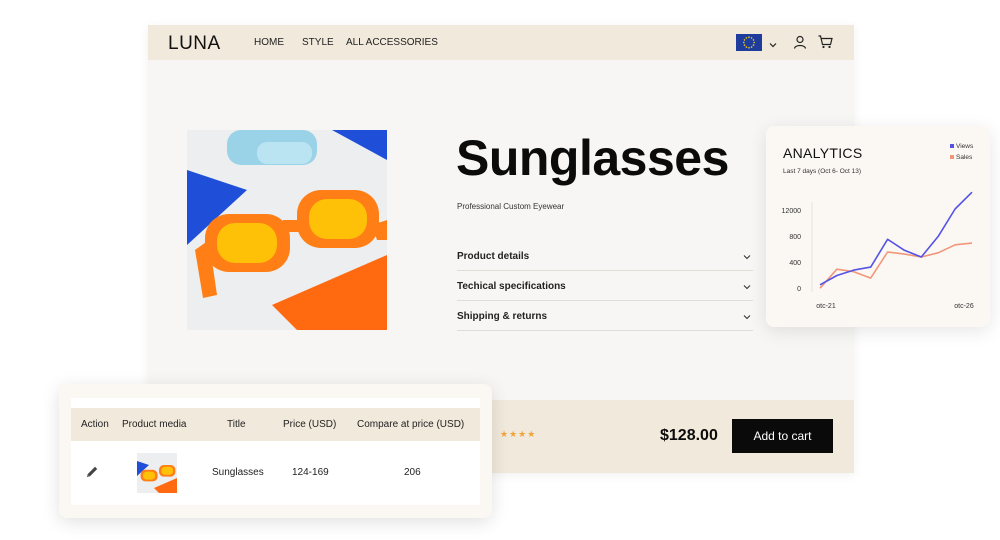 The height and width of the screenshot is (540, 1000). What do you see at coordinates (826, 306) in the screenshot?
I see `x-tick-label: otc-21` at bounding box center [826, 306].